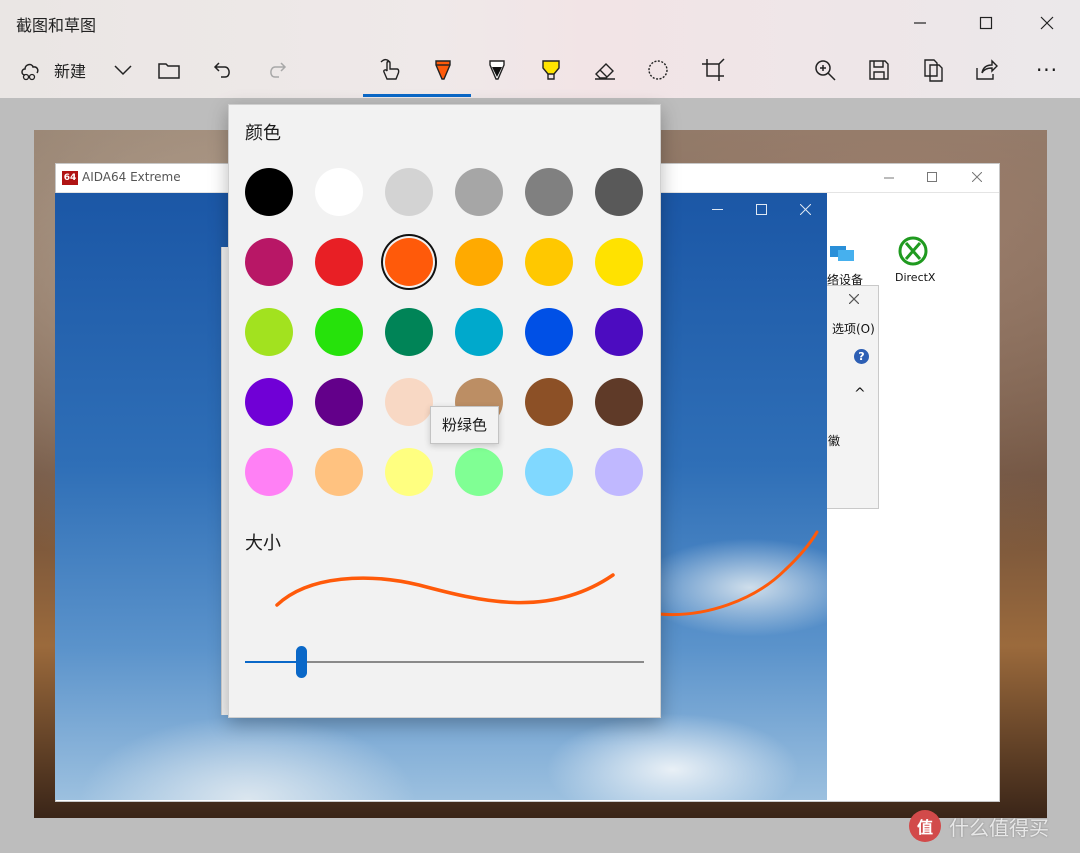 The width and height of the screenshot is (1080, 853). I want to click on ruler-button, so click(658, 70).